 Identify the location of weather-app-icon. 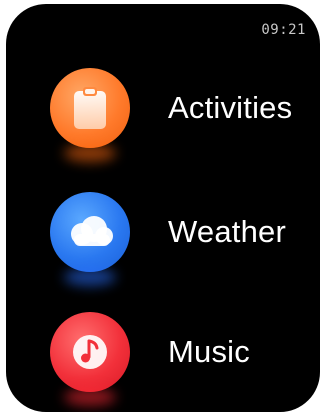
(90, 232).